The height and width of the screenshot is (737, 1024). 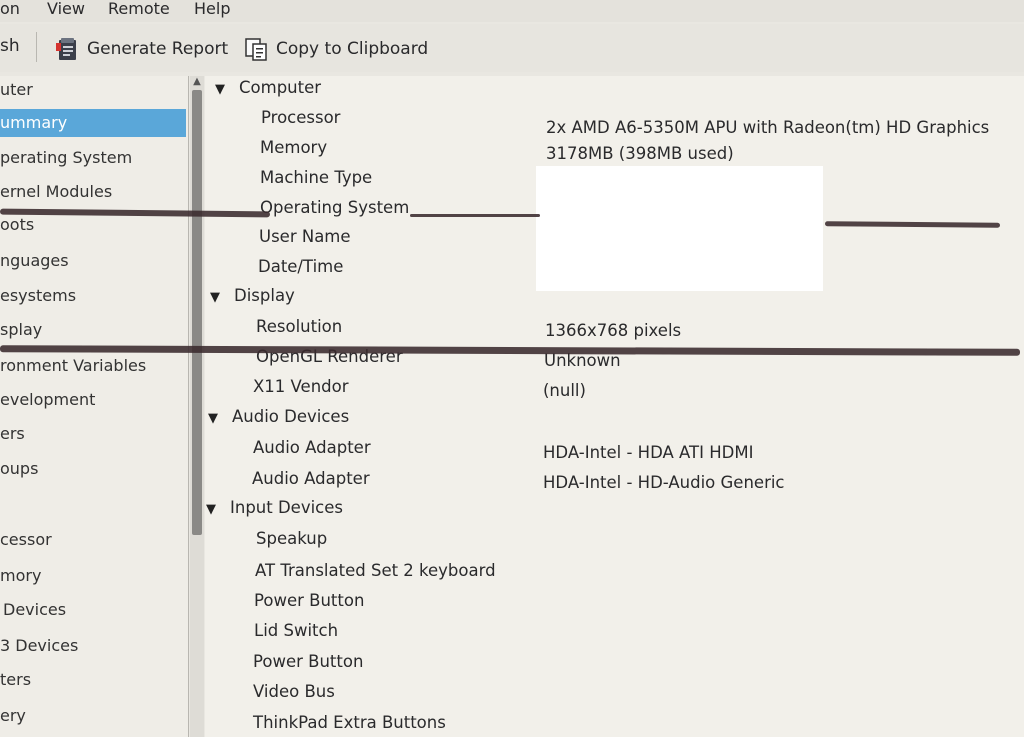 What do you see at coordinates (280, 87) in the screenshot?
I see `section-title: Computer` at bounding box center [280, 87].